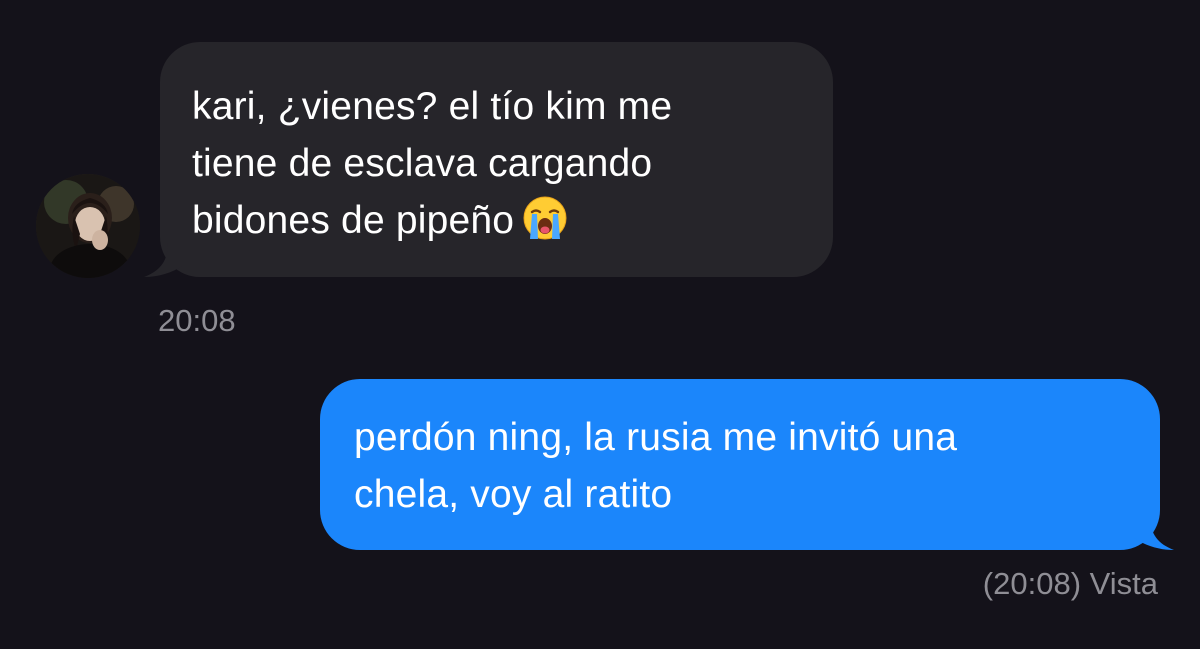  I want to click on outgoing-message-line: chela, voy al ratito, so click(513, 494).